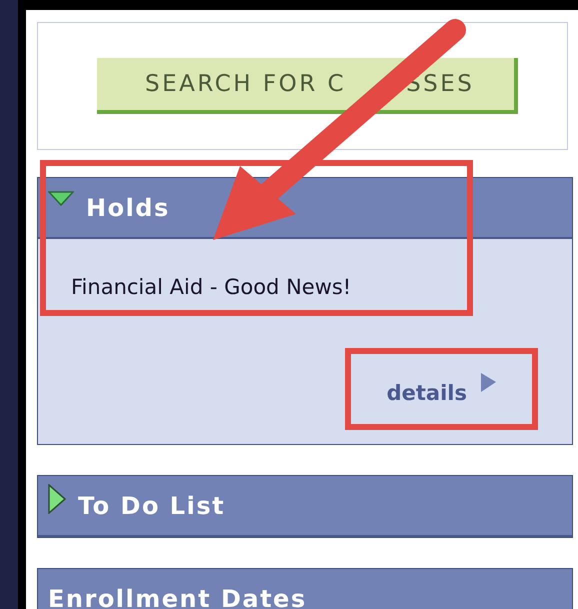  What do you see at coordinates (305, 506) in the screenshot?
I see `section-header: To Do List` at bounding box center [305, 506].